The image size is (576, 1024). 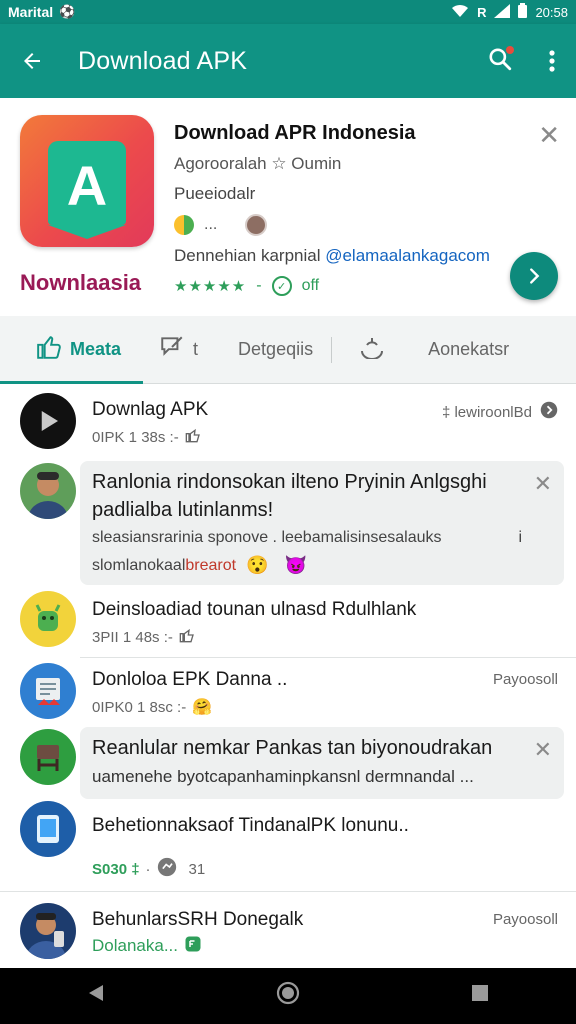 What do you see at coordinates (210, 566) in the screenshot?
I see `bubble-body-highlight: brearot` at bounding box center [210, 566].